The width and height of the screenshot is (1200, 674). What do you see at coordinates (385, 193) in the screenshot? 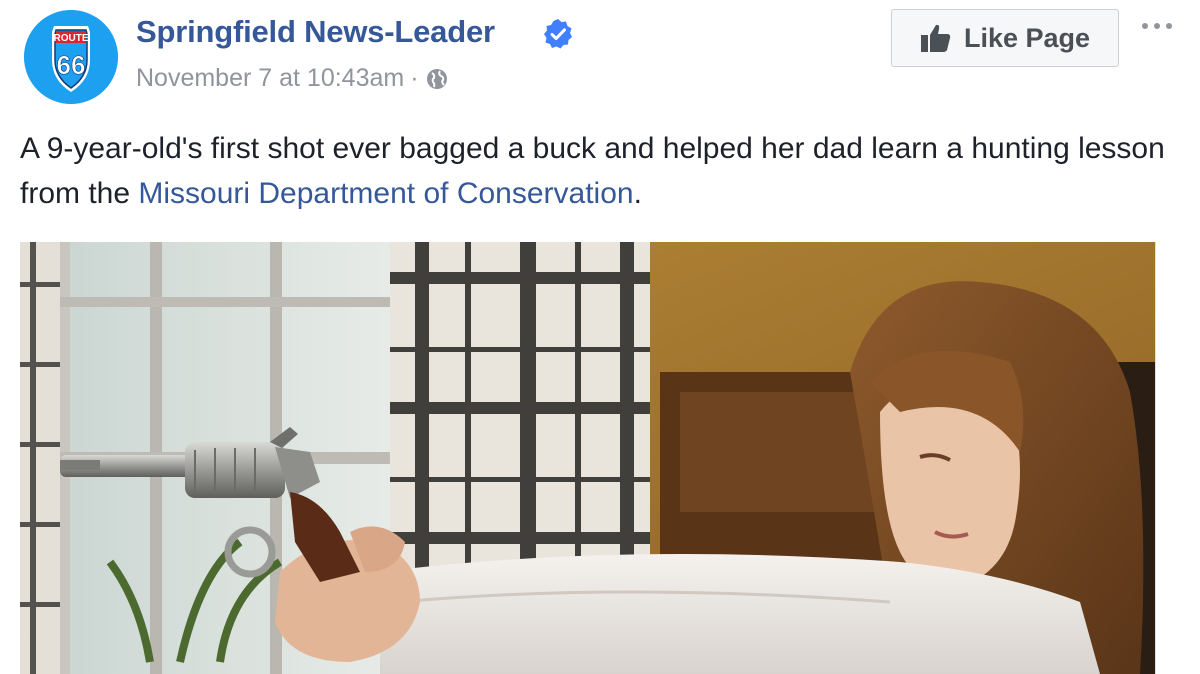
I see `conservation-link: Missouri Department of Conservation` at bounding box center [385, 193].